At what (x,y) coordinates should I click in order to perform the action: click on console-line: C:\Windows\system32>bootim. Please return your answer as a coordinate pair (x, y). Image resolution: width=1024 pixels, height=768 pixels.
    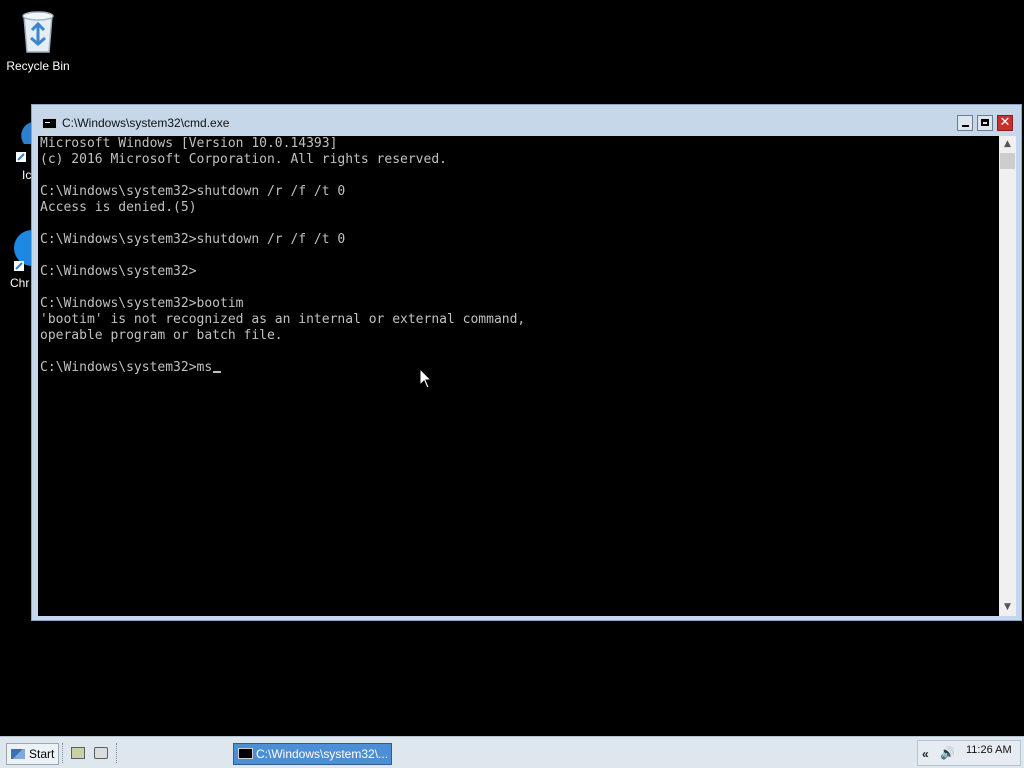
    Looking at the image, I should click on (142, 303).